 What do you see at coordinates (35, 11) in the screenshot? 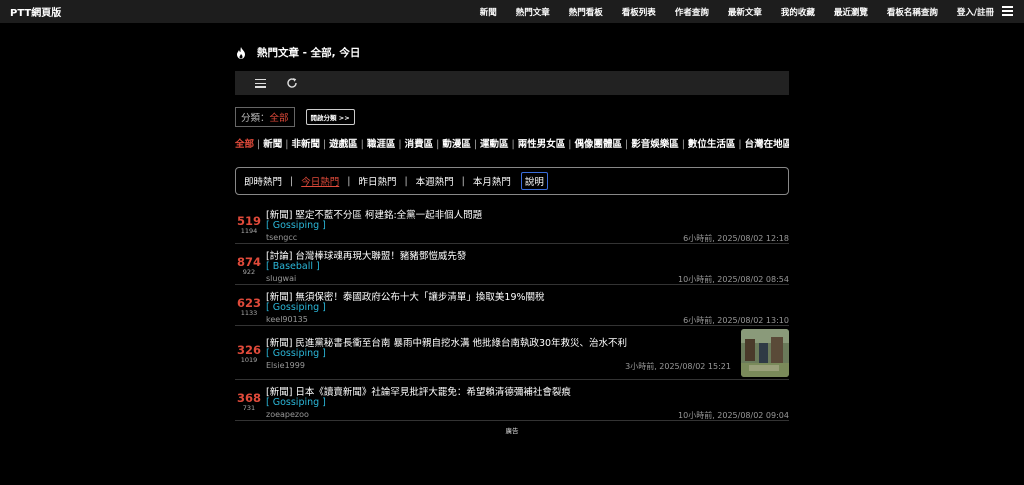
I see `site-logo: PTT網頁版` at bounding box center [35, 11].